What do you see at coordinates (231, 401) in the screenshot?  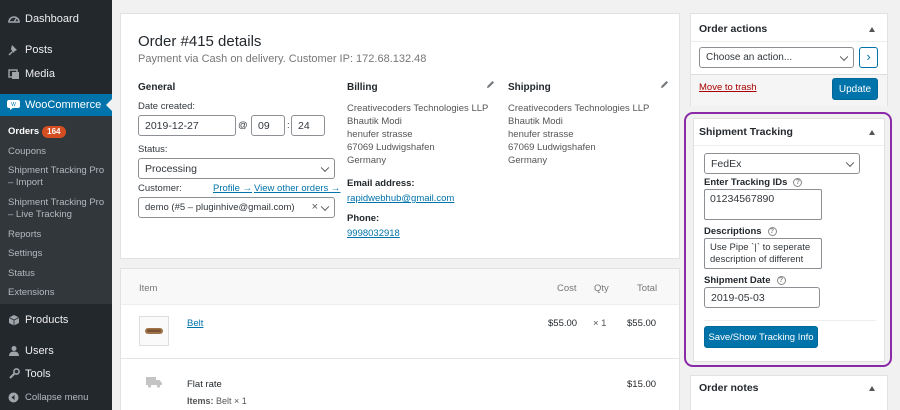 I see `shipping-items-value: Belt × 1` at bounding box center [231, 401].